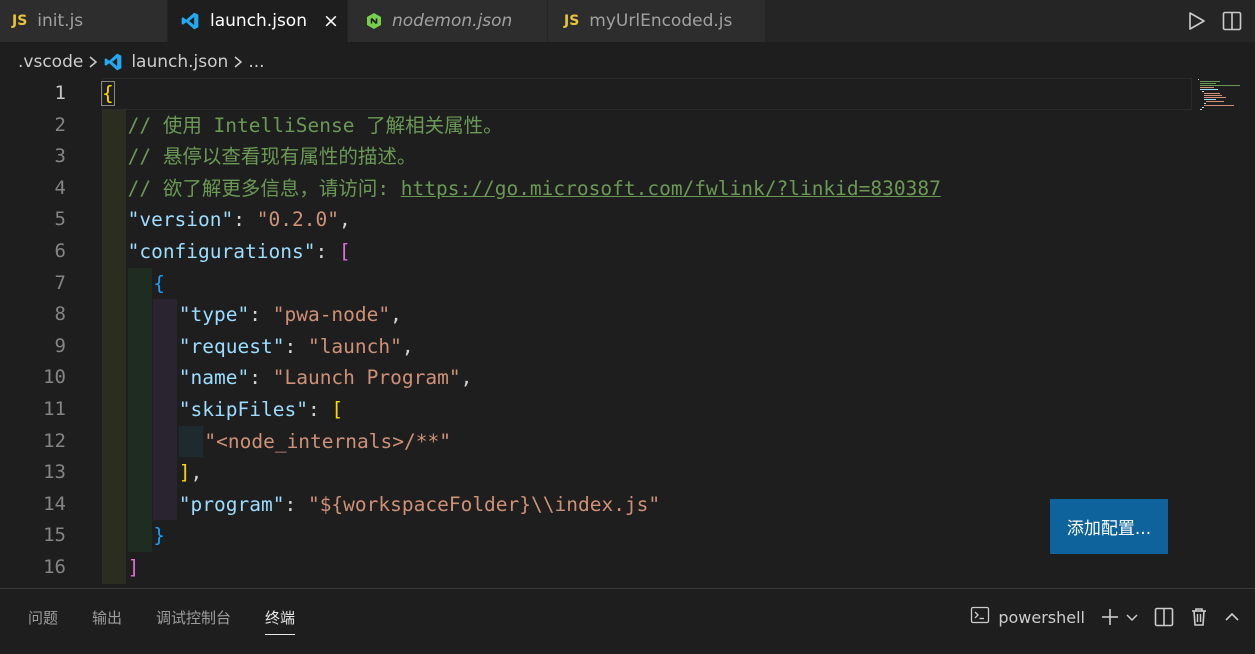 The height and width of the screenshot is (654, 1255). Describe the element at coordinates (50, 62) in the screenshot. I see `breadcrumb-folder: .vscode` at that location.